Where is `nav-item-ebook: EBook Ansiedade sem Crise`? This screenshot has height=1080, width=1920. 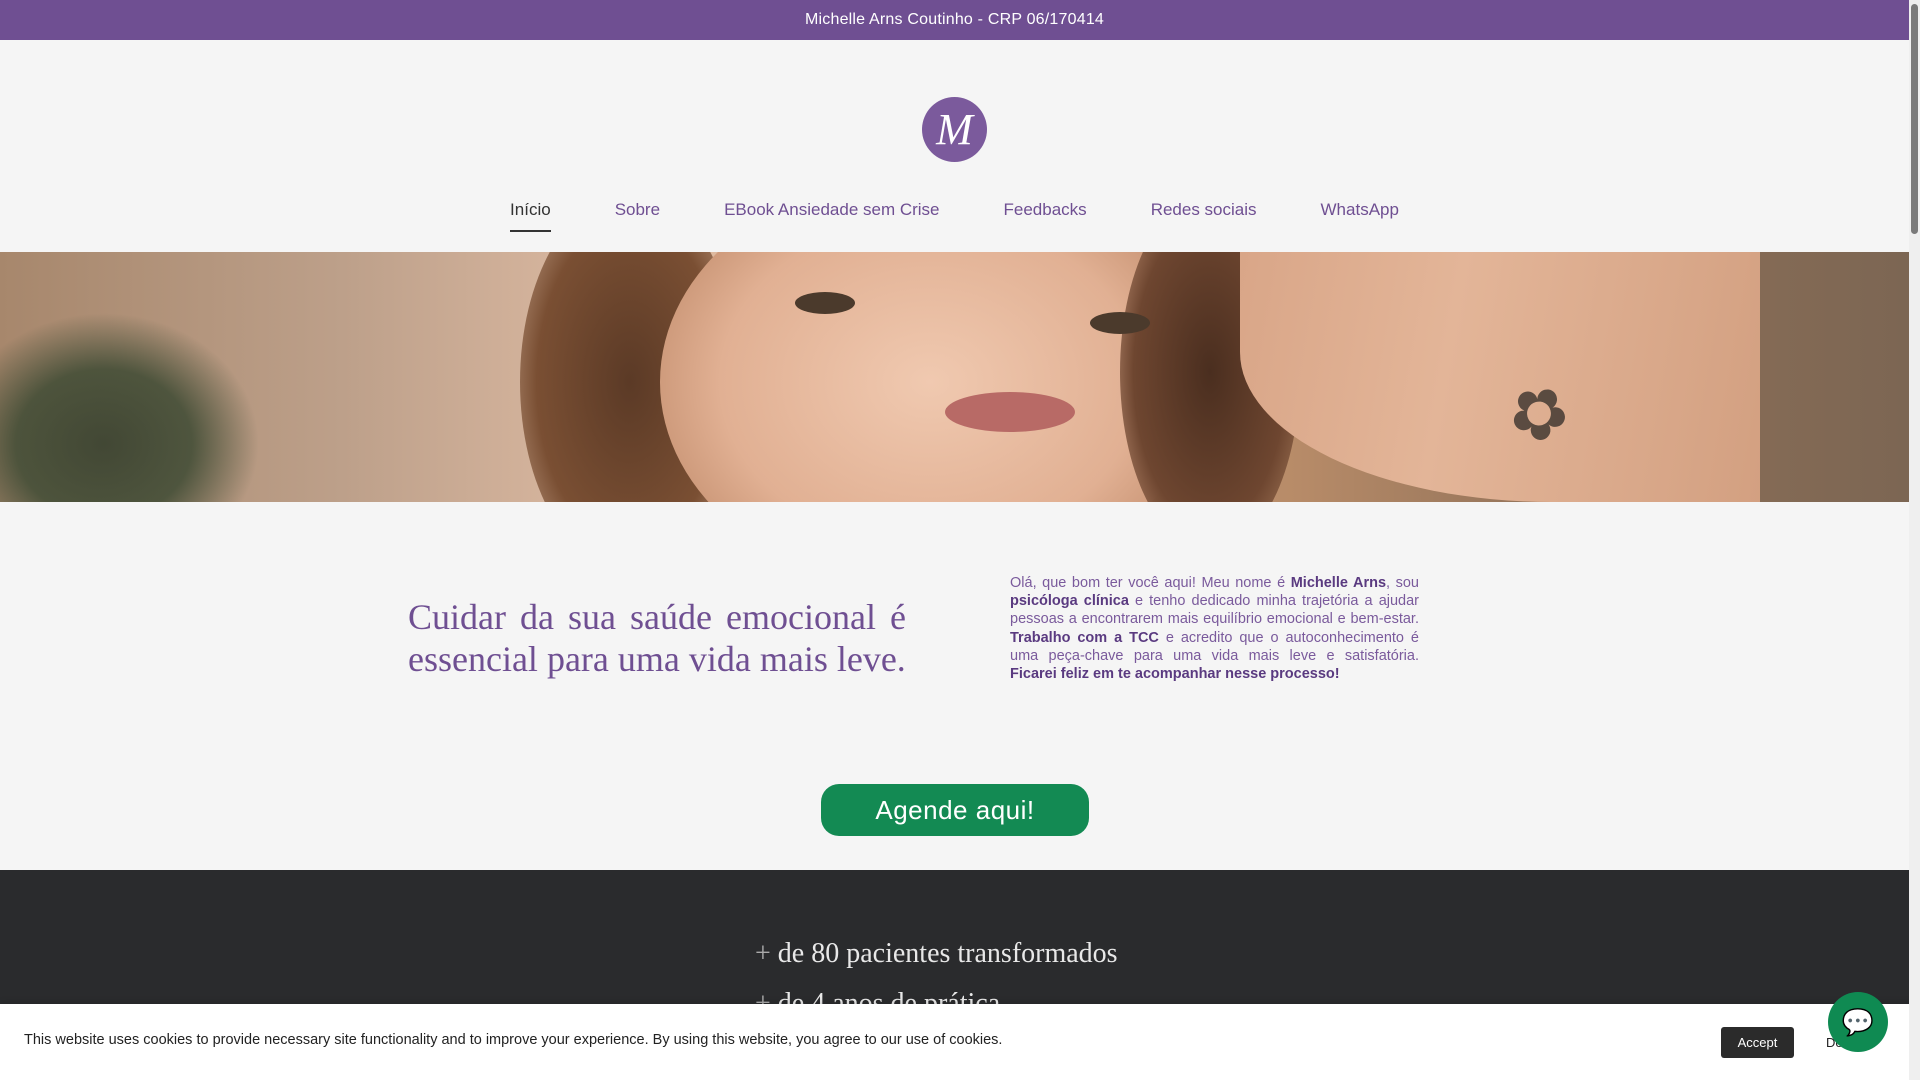
nav-item-ebook: EBook Ansiedade sem Crise is located at coordinates (831, 216).